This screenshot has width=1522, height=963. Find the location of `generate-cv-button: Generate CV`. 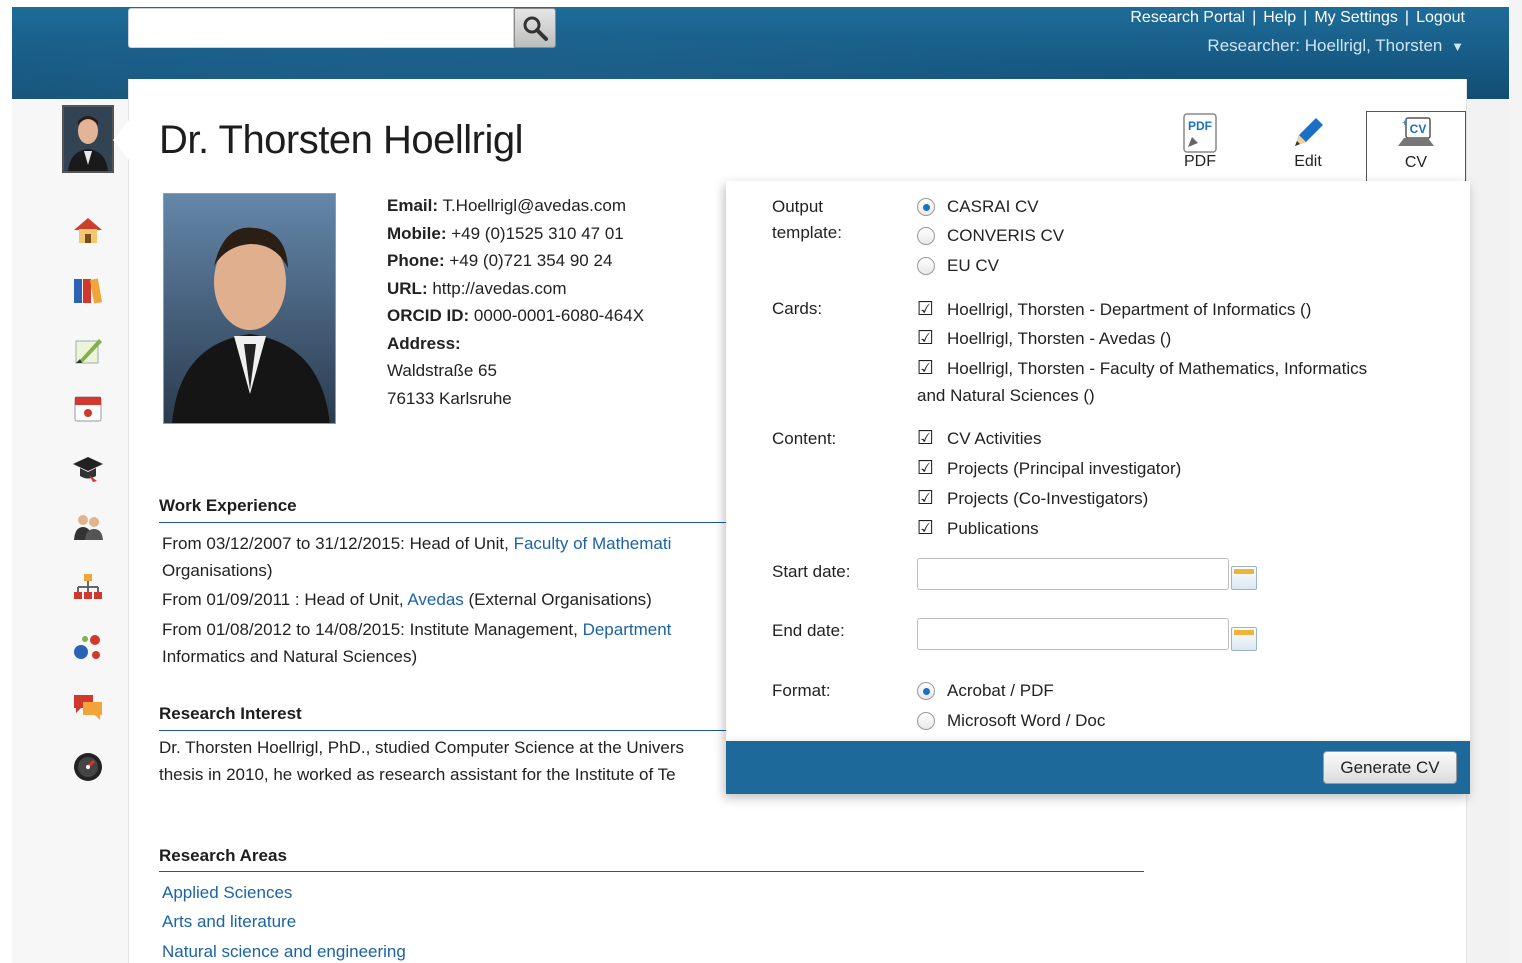

generate-cv-button: Generate CV is located at coordinates (1390, 767).